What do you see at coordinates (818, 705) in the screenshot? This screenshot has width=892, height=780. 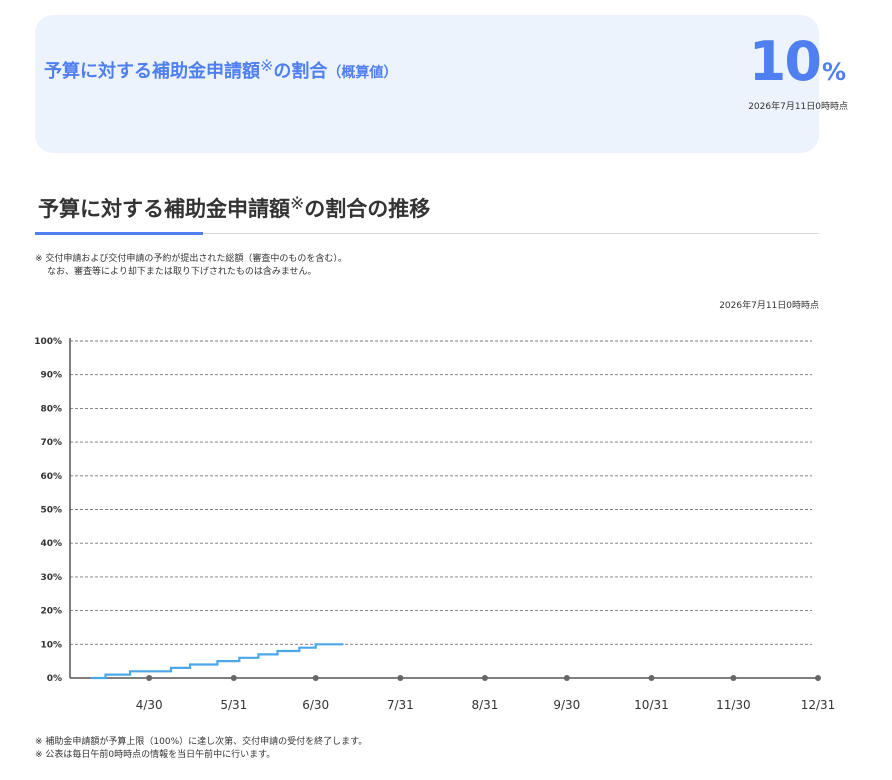 I see `x-tick-label: 12/31` at bounding box center [818, 705].